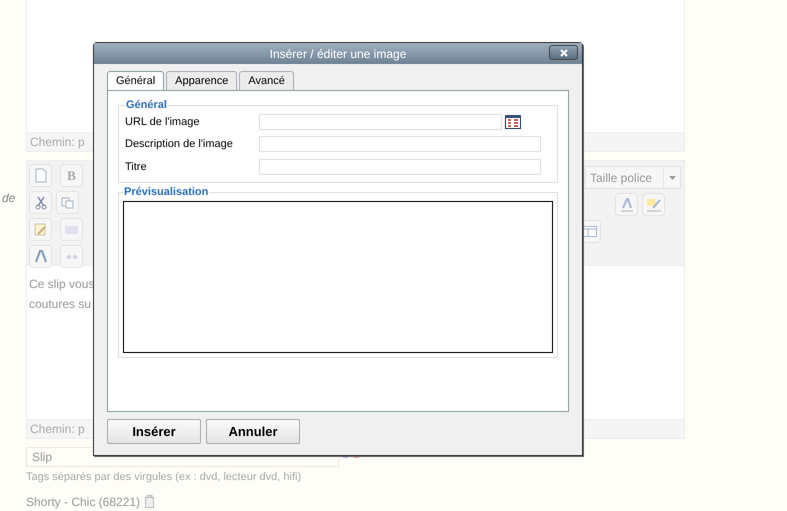  Describe the element at coordinates (83, 502) in the screenshot. I see `product-label: Shorty - Chic (68221)` at that location.